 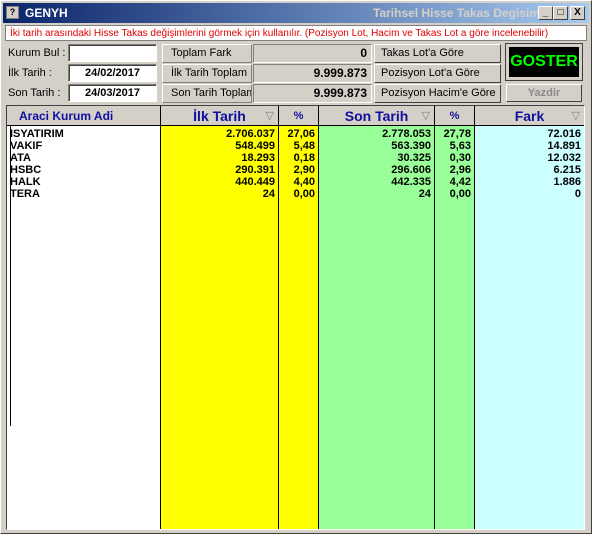 What do you see at coordinates (299, 317) in the screenshot?
I see `column-ilk-pct: % 27,06 5,48 0,18 2,90 4,40 0,00` at bounding box center [299, 317].